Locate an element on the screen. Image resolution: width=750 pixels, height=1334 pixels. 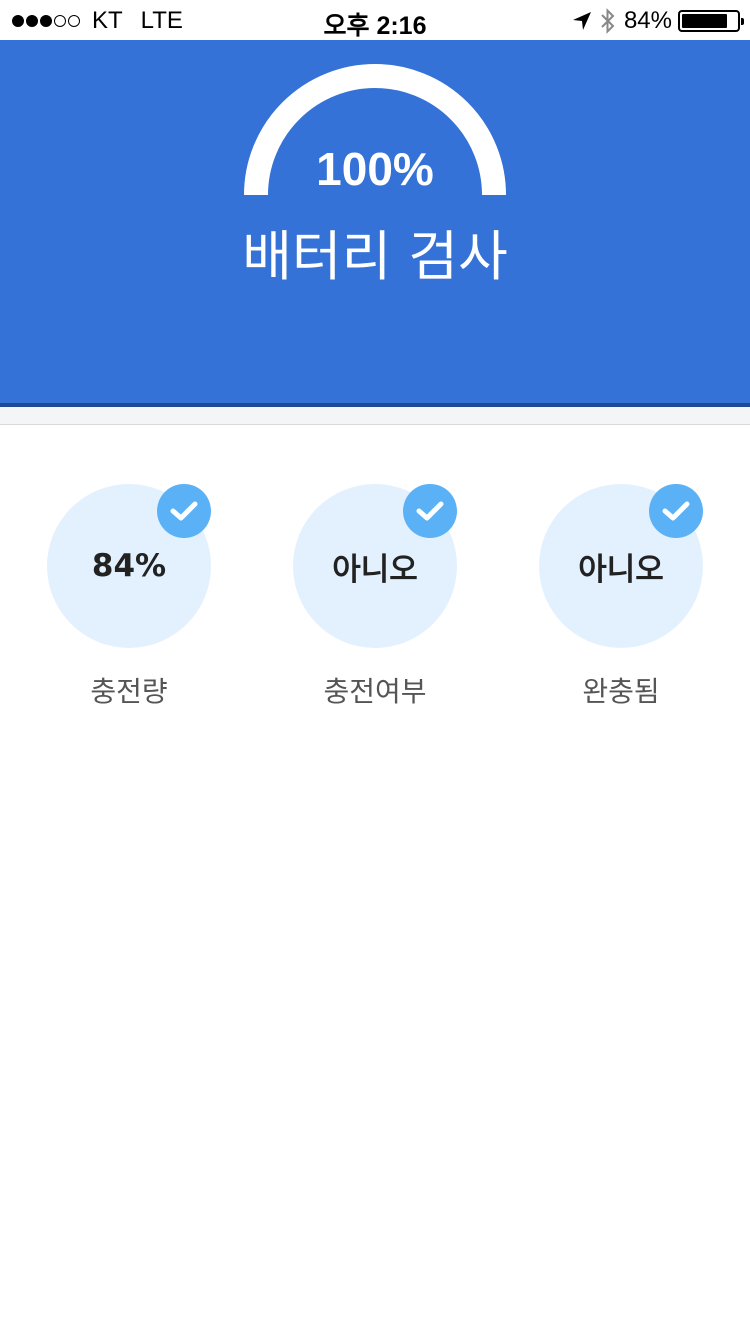
battery-icon is located at coordinates (711, 21).